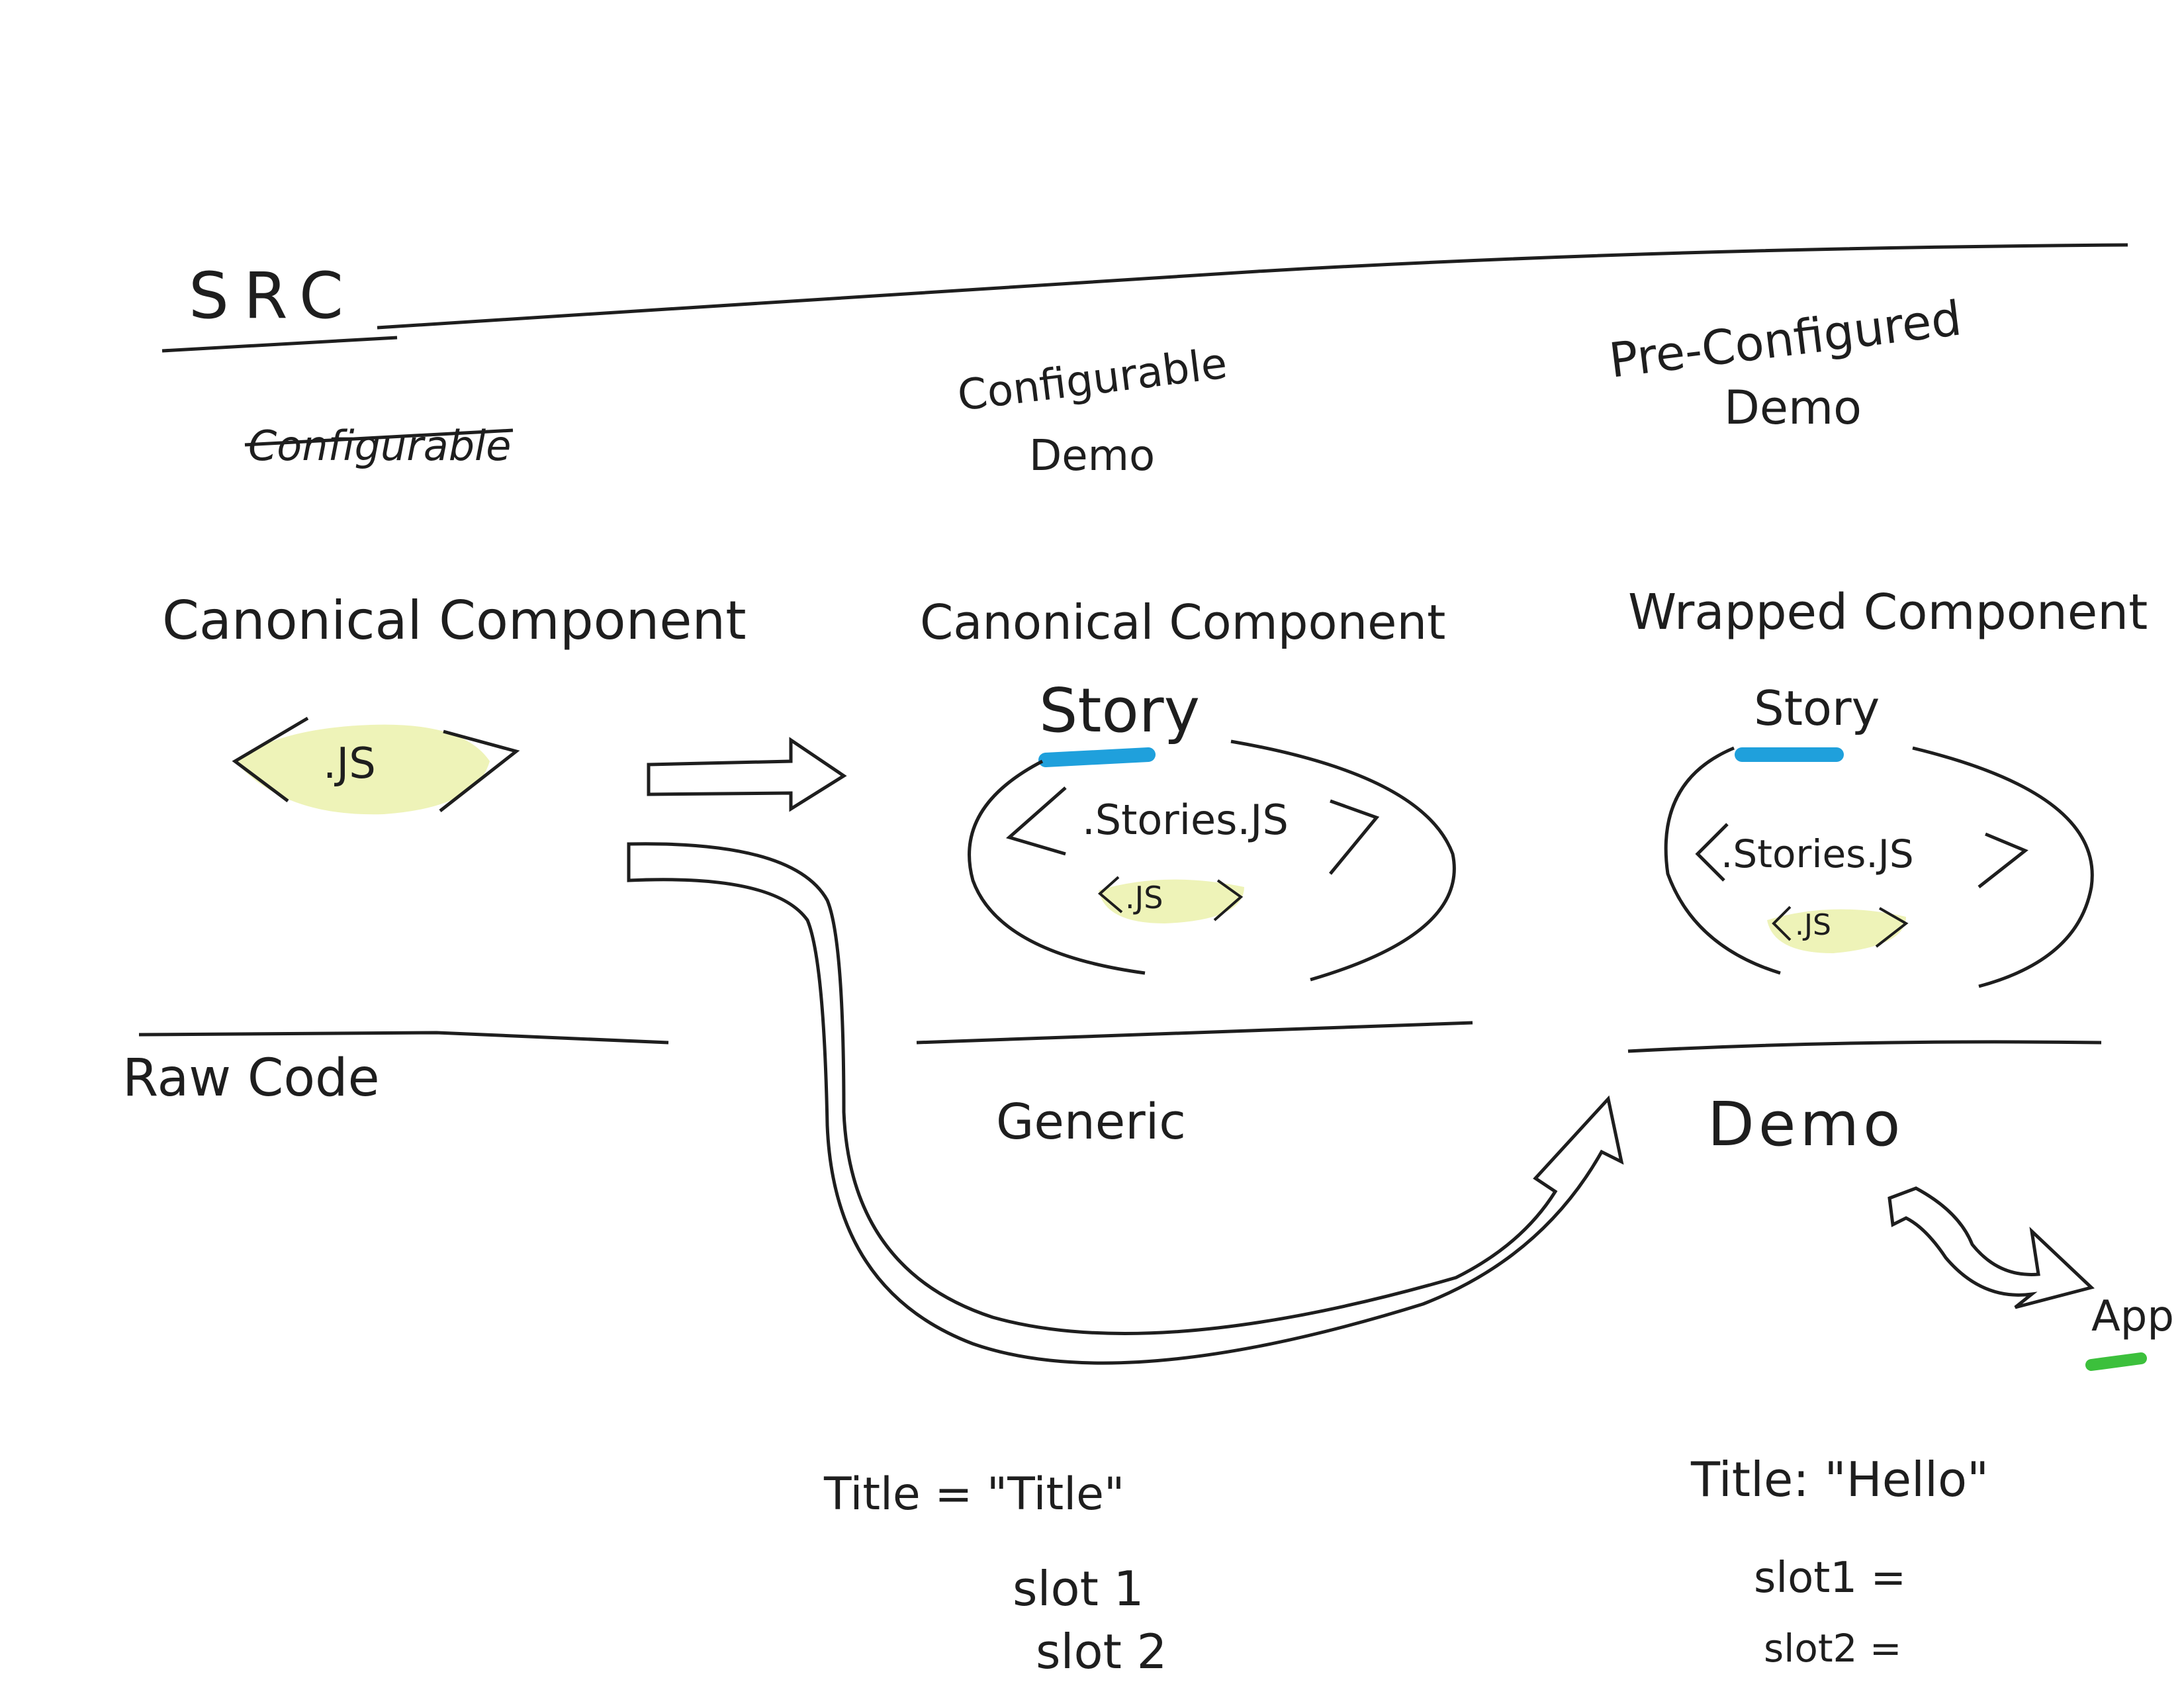  I want to click on demo-divider, so click(1864, 1046).